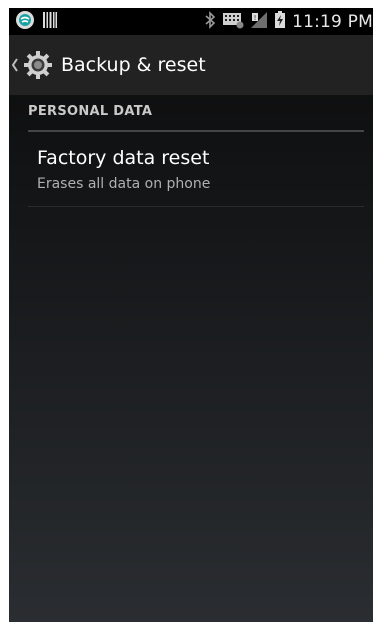 Image resolution: width=373 pixels, height=626 pixels. What do you see at coordinates (90, 111) in the screenshot?
I see `section-header-label: PERSONAL DATA` at bounding box center [90, 111].